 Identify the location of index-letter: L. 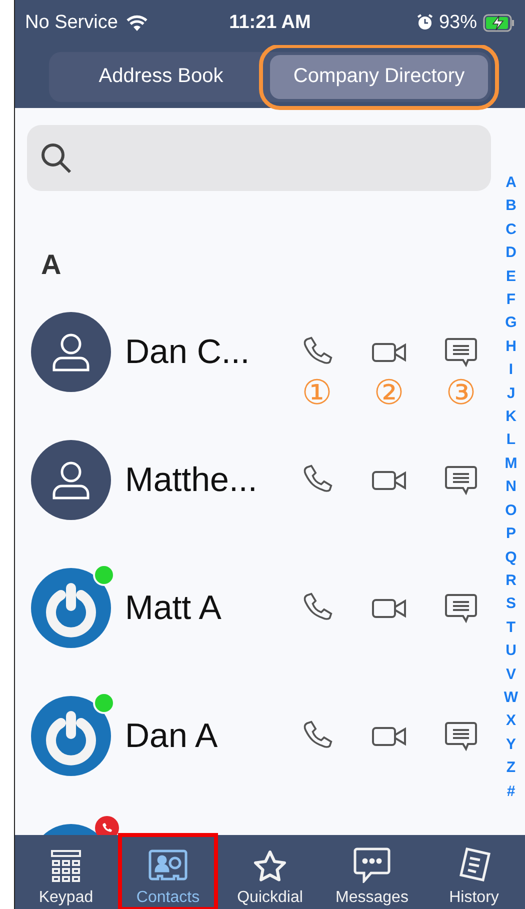
(511, 440).